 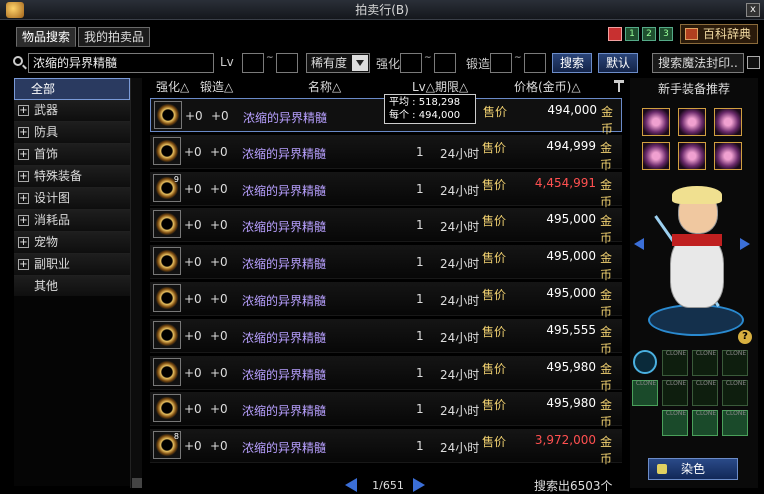 What do you see at coordinates (501, 63) in the screenshot?
I see `forge-min-input` at bounding box center [501, 63].